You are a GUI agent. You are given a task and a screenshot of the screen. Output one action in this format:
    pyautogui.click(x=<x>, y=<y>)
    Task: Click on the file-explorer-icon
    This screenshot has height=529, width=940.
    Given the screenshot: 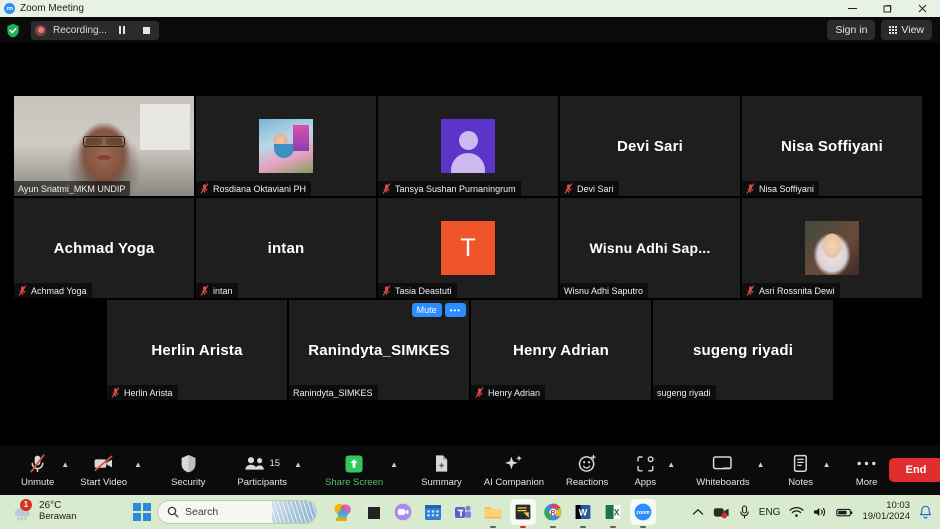 What is the action you would take?
    pyautogui.click(x=493, y=513)
    